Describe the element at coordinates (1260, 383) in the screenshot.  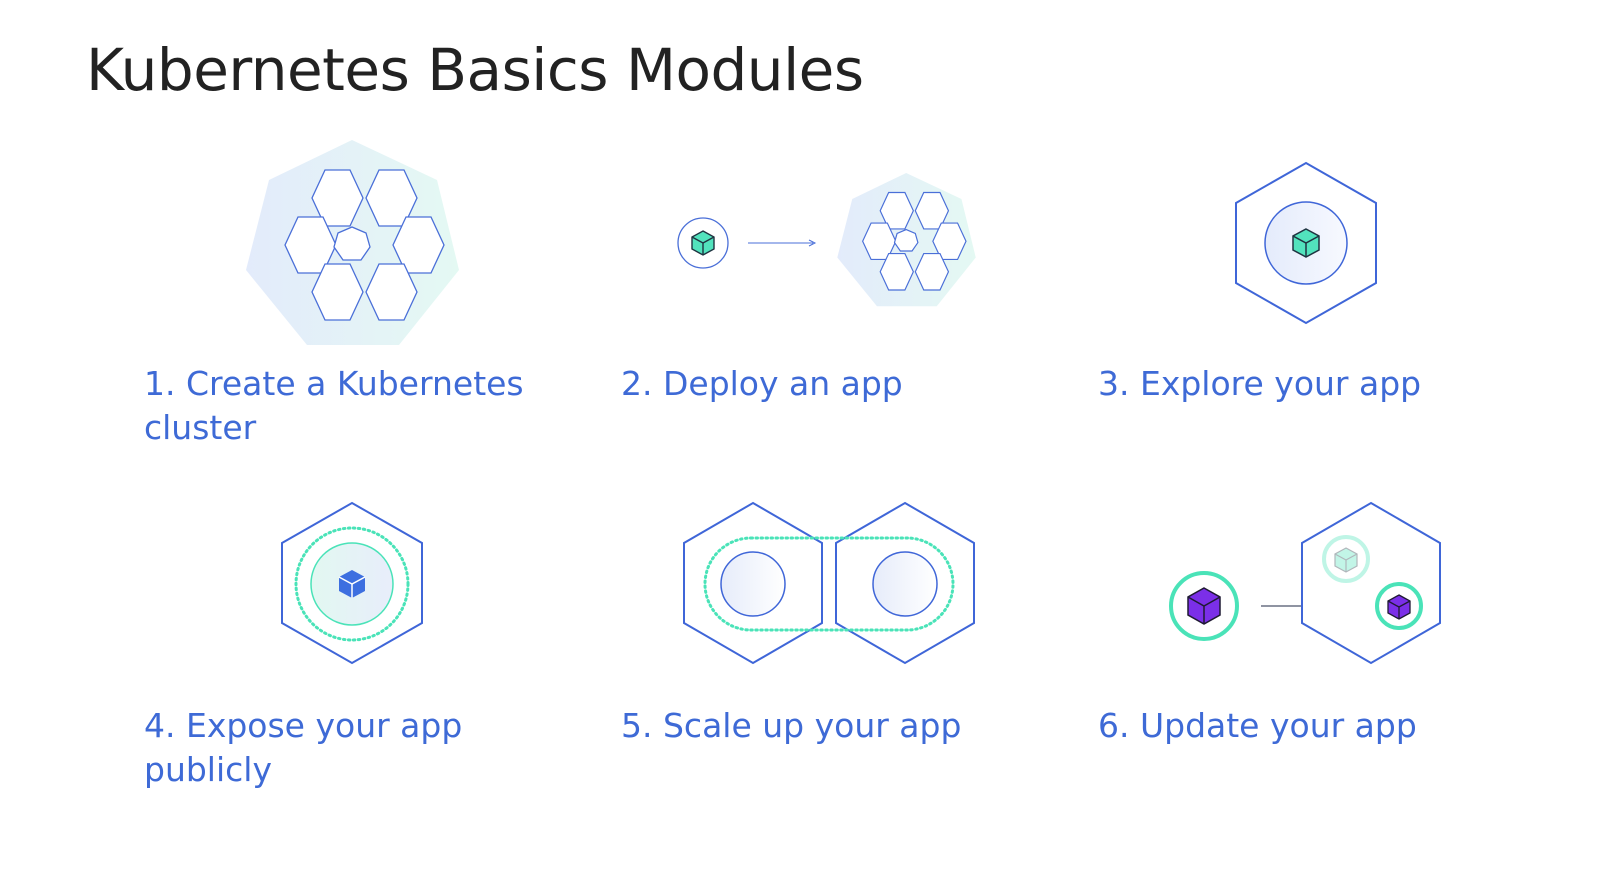
I see `module-label: 3. Explore your app` at that location.